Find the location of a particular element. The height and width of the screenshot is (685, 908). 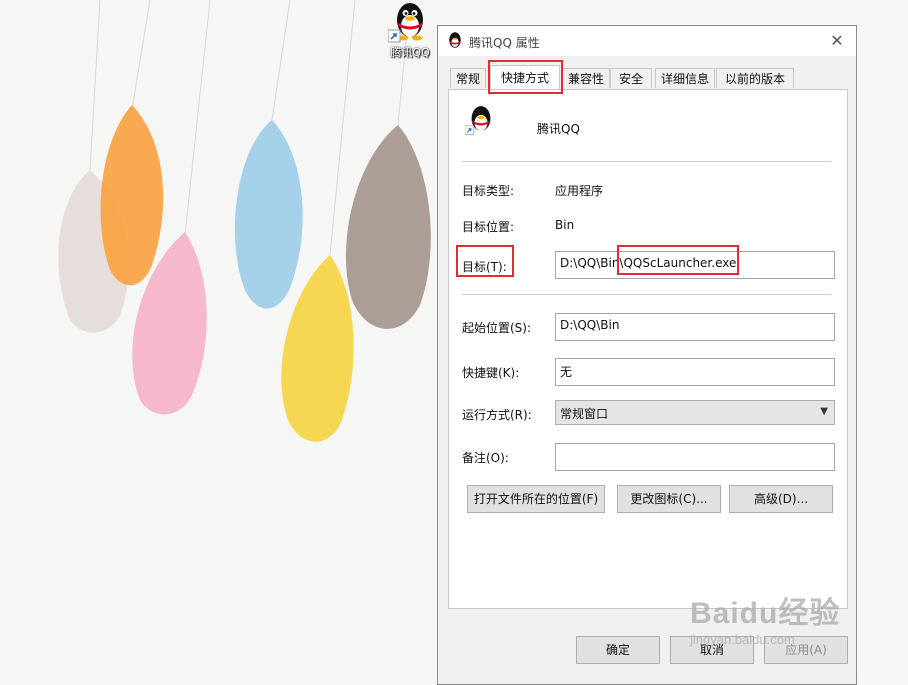

shortcut-name: 腾讯QQ is located at coordinates (558, 129).